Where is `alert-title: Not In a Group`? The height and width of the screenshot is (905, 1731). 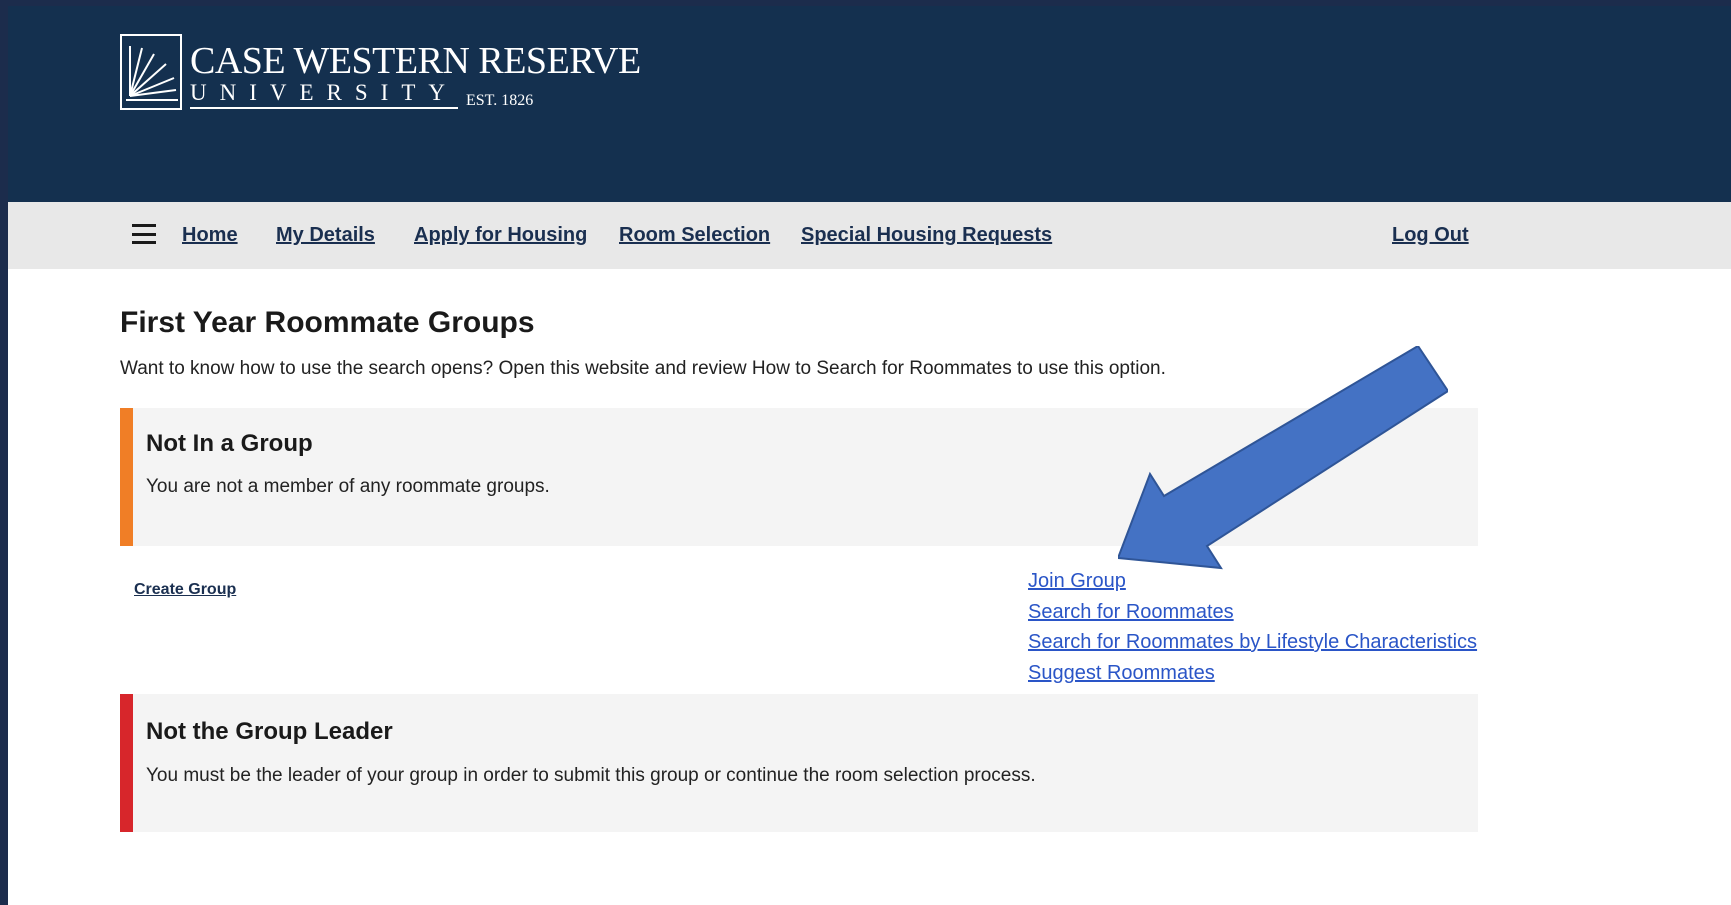 alert-title: Not In a Group is located at coordinates (229, 443).